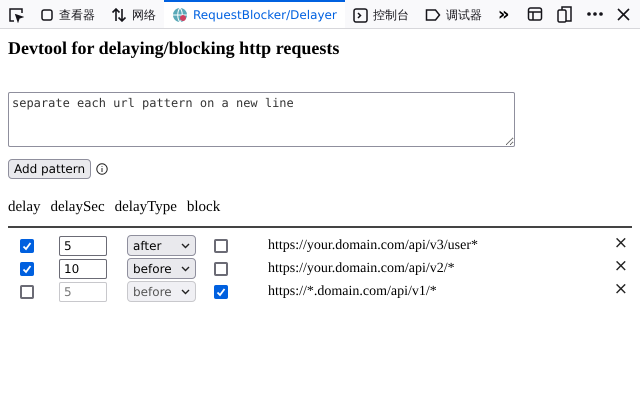  What do you see at coordinates (16, 15) in the screenshot?
I see `element-picker-icon` at bounding box center [16, 15].